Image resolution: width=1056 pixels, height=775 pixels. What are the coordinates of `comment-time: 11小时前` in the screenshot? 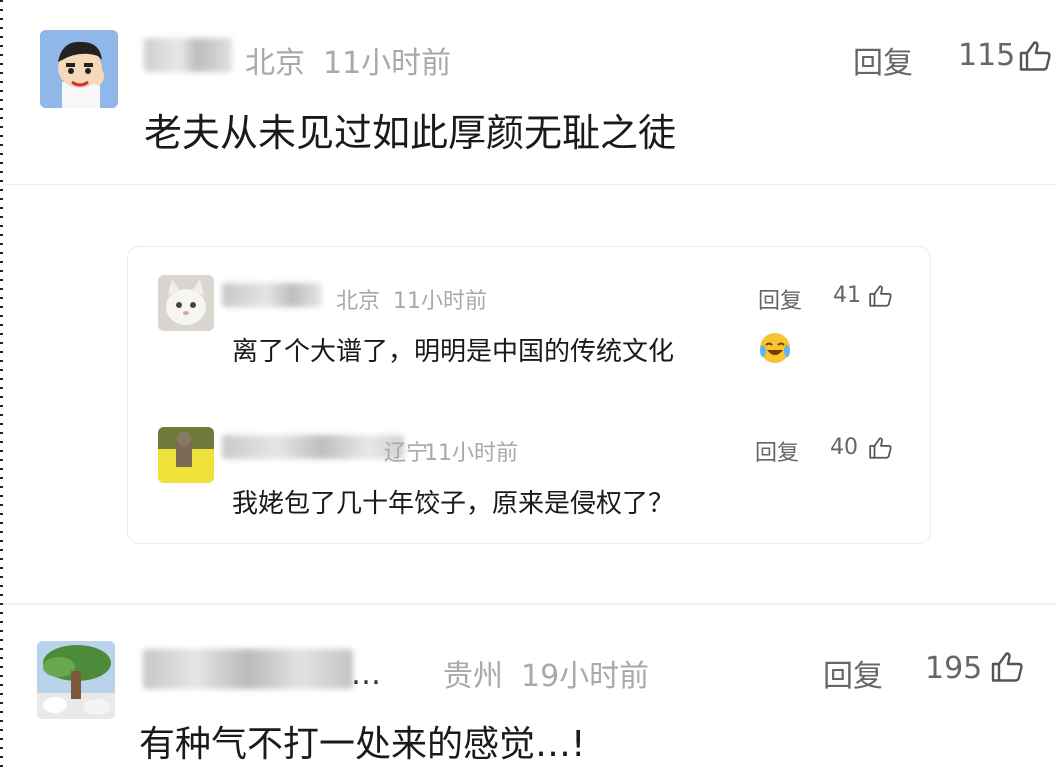 It's located at (387, 63).